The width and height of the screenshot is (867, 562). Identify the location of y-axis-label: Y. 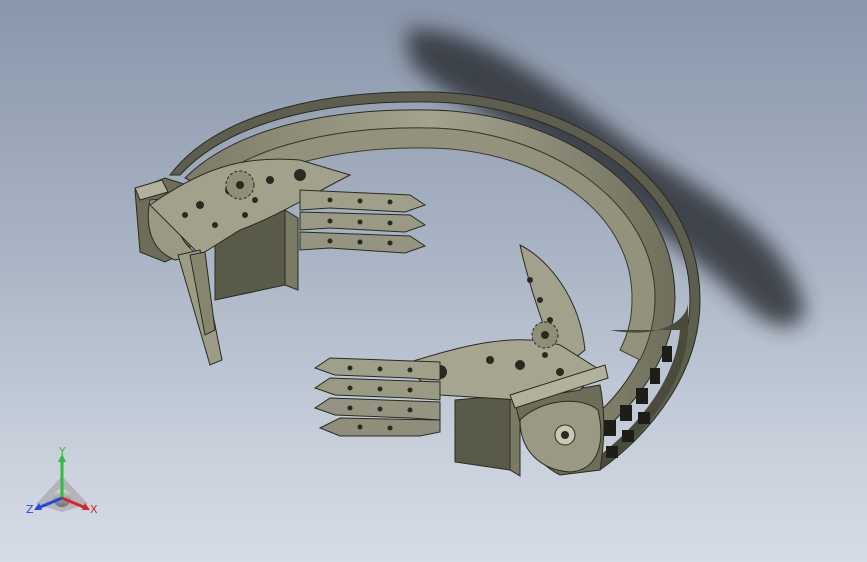
(62, 451).